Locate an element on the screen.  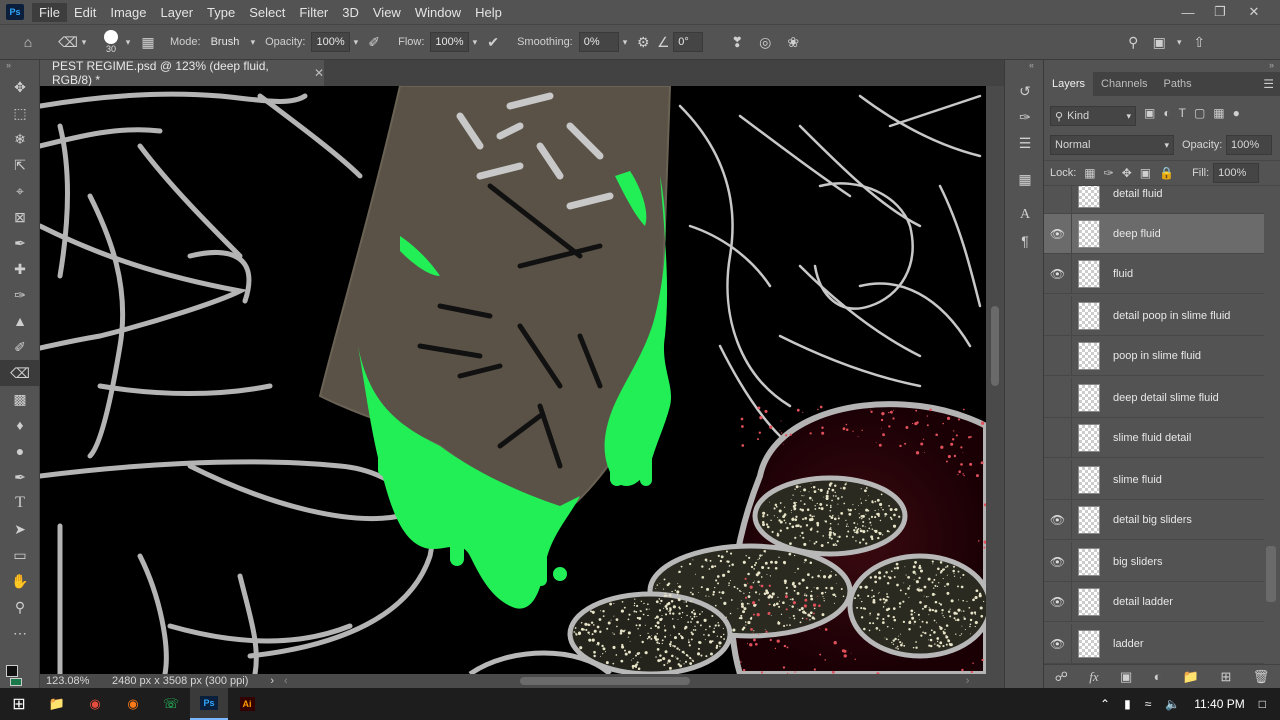
new-group-icon: 📁 is located at coordinates (1191, 677).